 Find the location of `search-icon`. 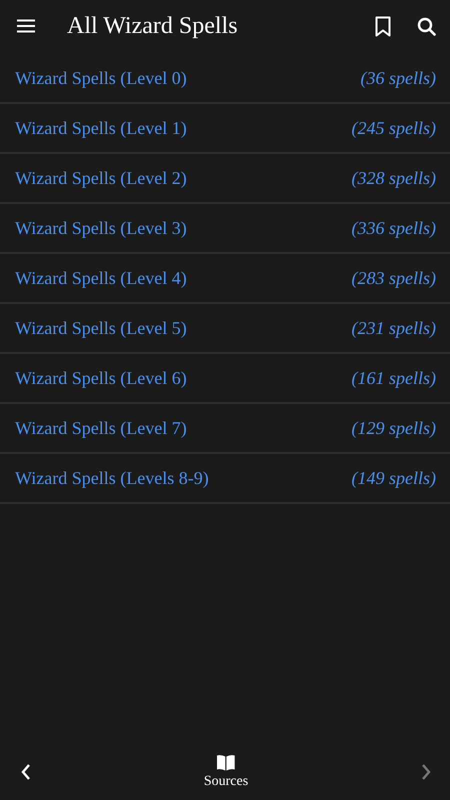

search-icon is located at coordinates (426, 26).